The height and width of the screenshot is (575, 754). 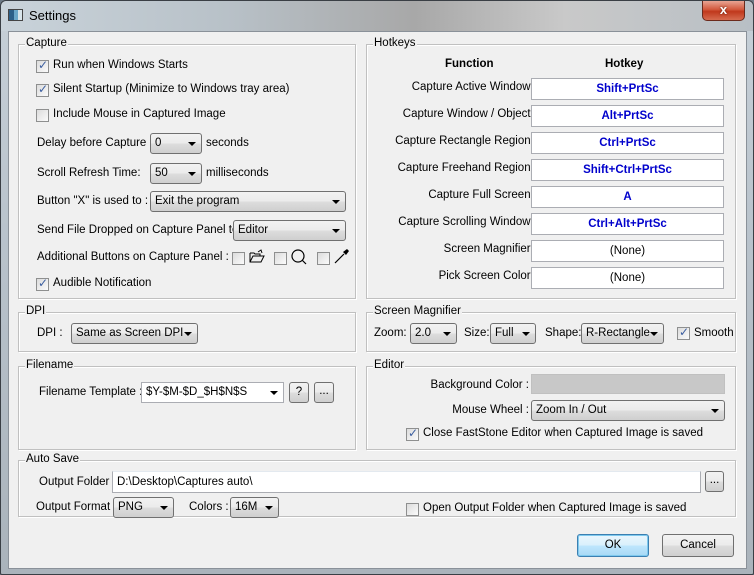 I want to click on hotkey-field: Shift+PrtSc, so click(x=627, y=89).